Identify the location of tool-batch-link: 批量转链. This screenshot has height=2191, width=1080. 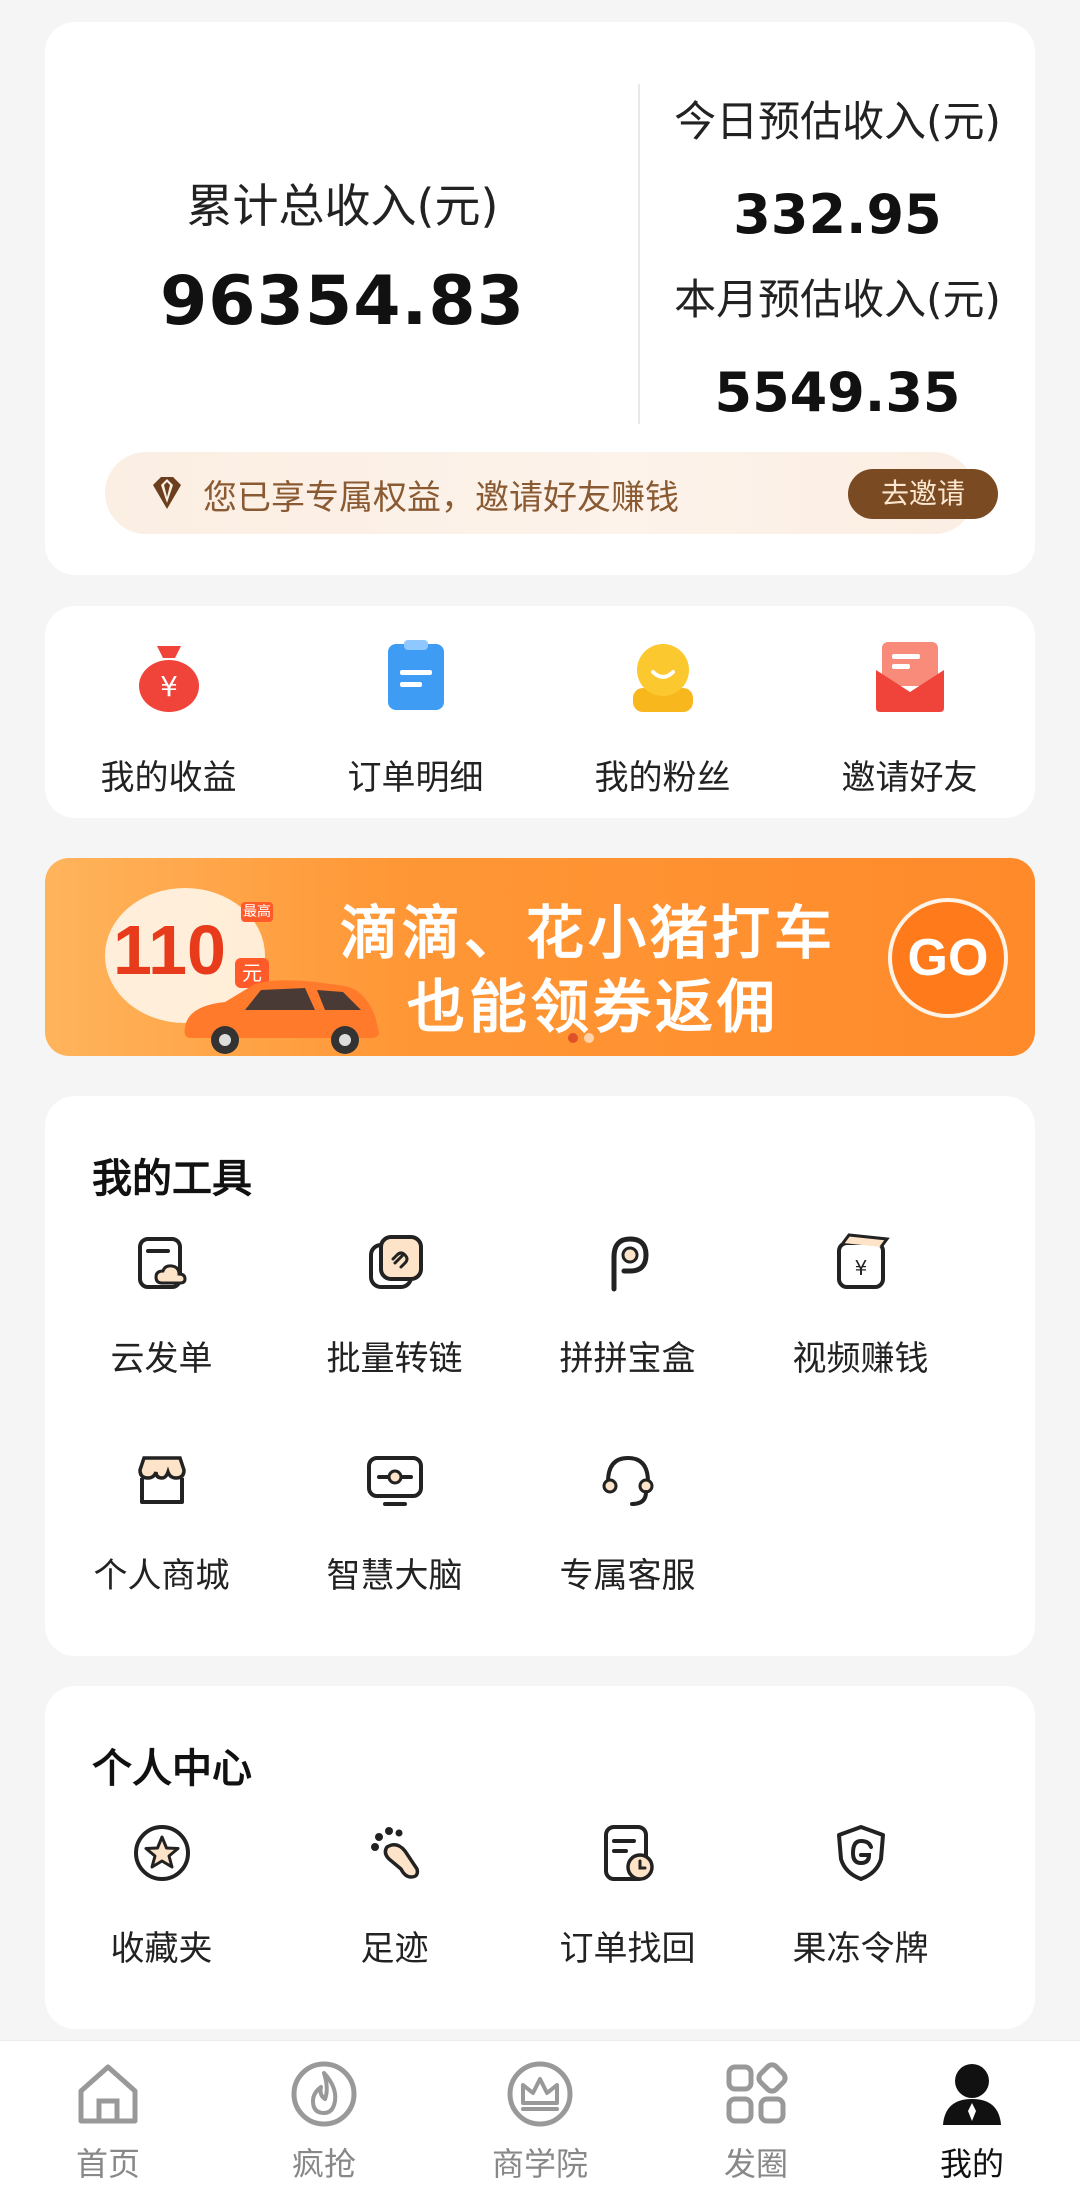
(394, 1305).